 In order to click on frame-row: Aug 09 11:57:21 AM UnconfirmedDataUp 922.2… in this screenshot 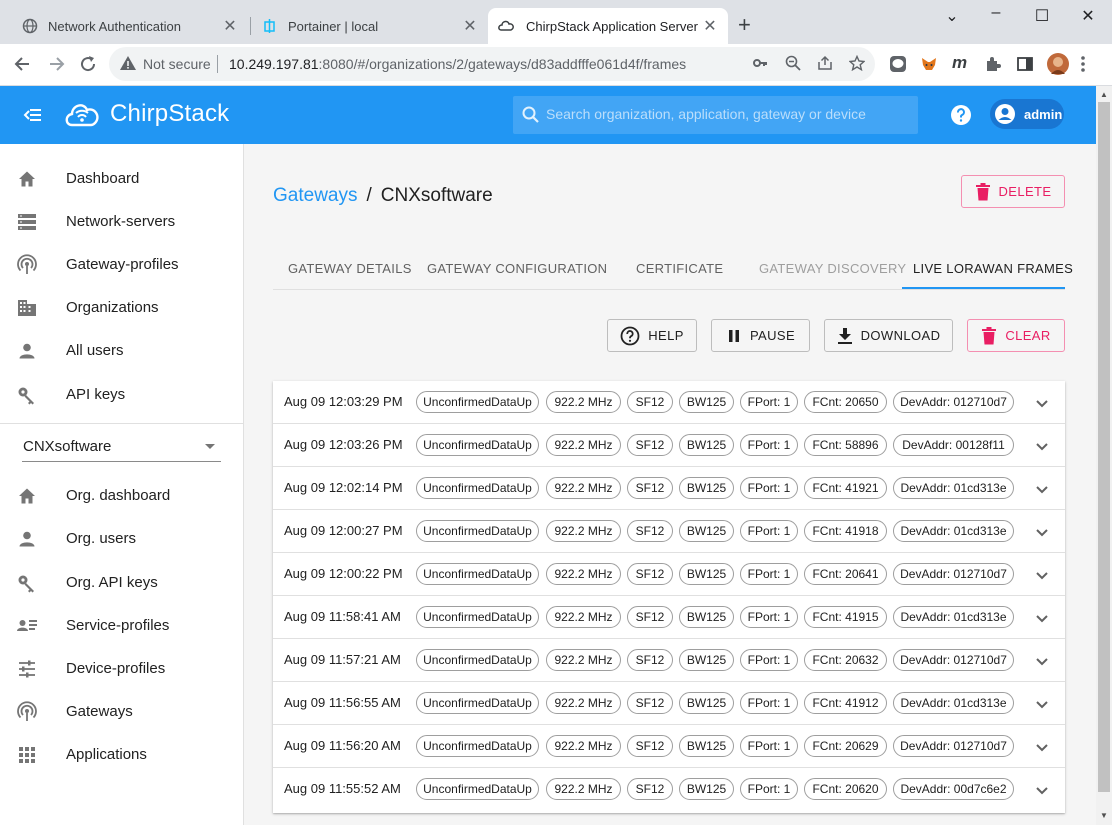, I will do `click(669, 660)`.